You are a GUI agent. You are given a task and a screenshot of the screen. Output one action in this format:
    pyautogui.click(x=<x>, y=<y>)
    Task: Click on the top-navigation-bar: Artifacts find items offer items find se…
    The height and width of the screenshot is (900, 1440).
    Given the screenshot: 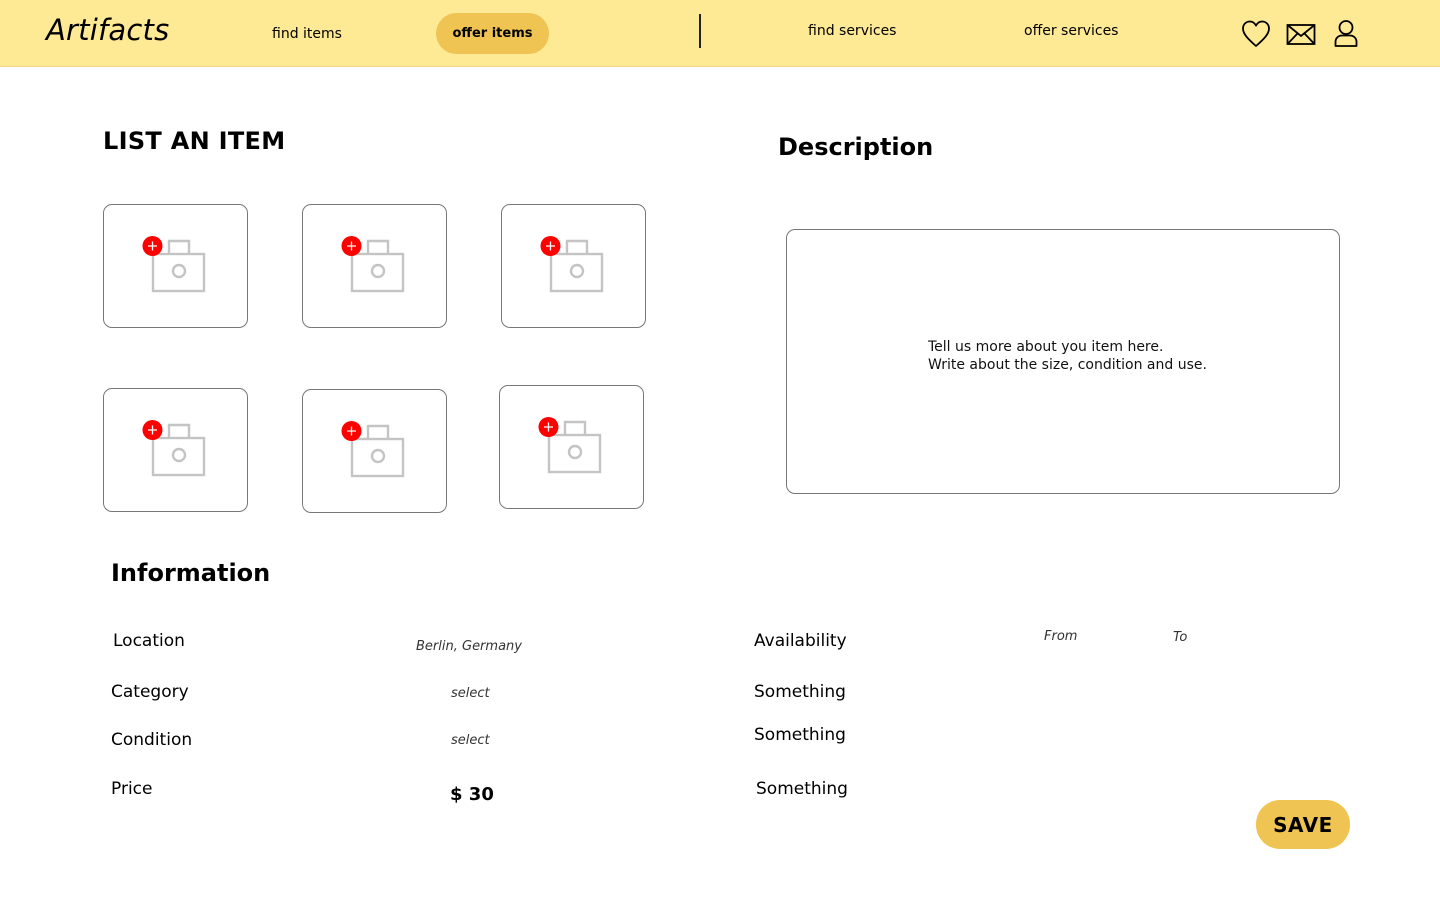 What is the action you would take?
    pyautogui.click(x=720, y=33)
    